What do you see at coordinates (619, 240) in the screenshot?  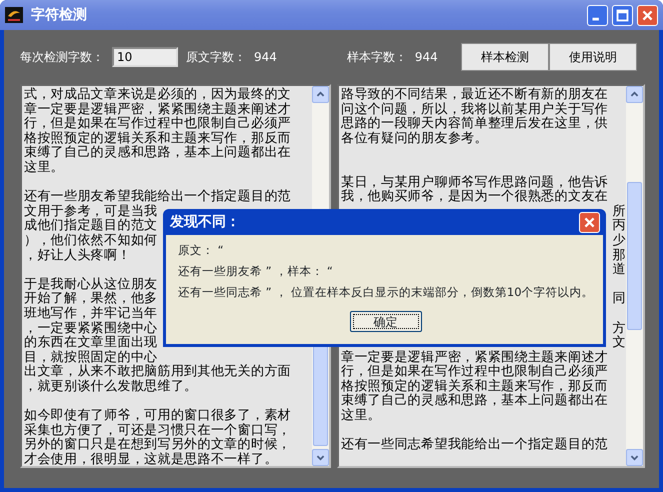 I see `text-fragment: 少` at bounding box center [619, 240].